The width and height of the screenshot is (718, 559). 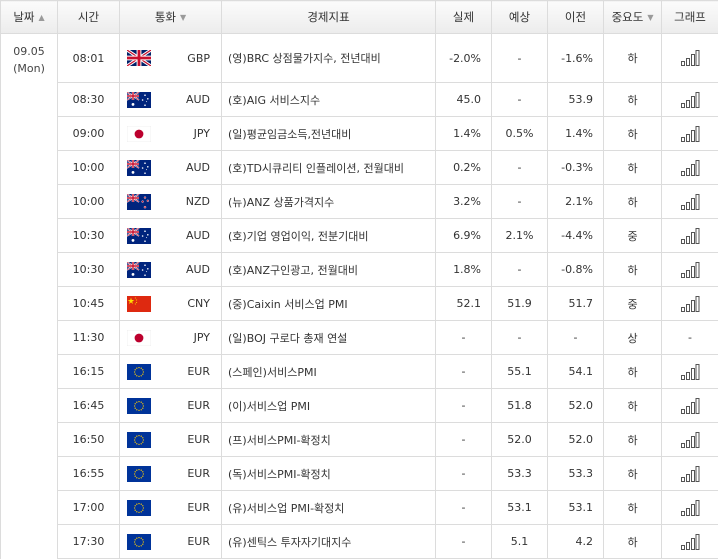 I want to click on indicator-cell: (호)ANZ구인광고, 전월대비, so click(x=329, y=270).